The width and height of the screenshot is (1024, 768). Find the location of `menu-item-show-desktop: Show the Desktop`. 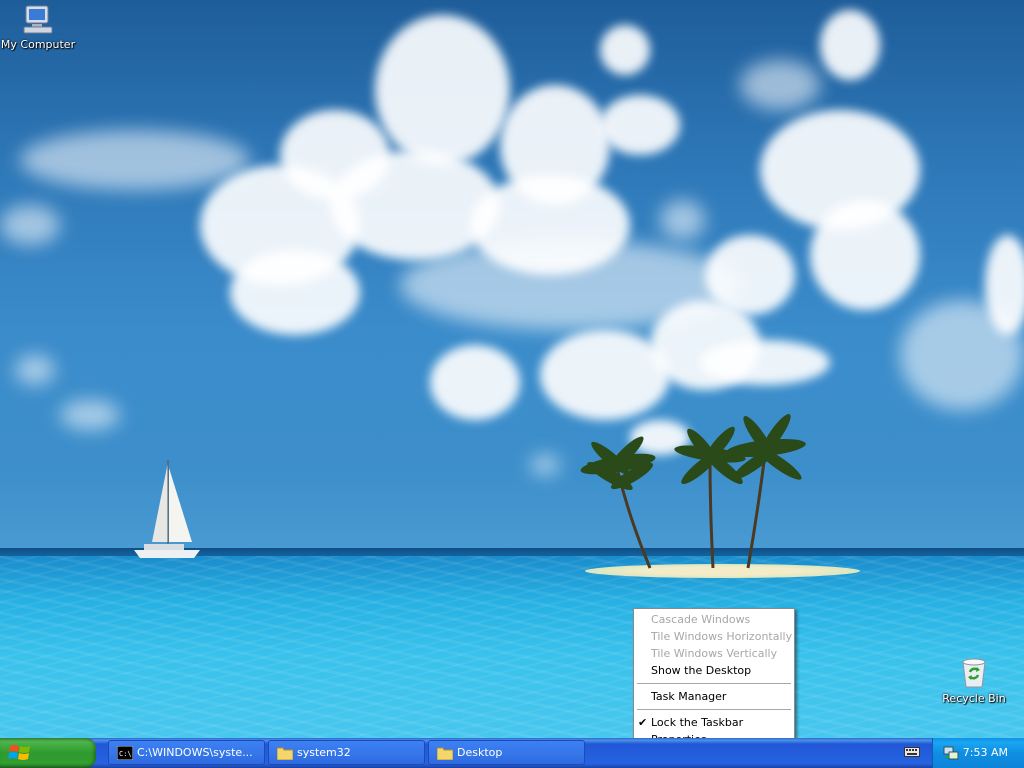

menu-item-show-desktop: Show the Desktop is located at coordinates (714, 670).